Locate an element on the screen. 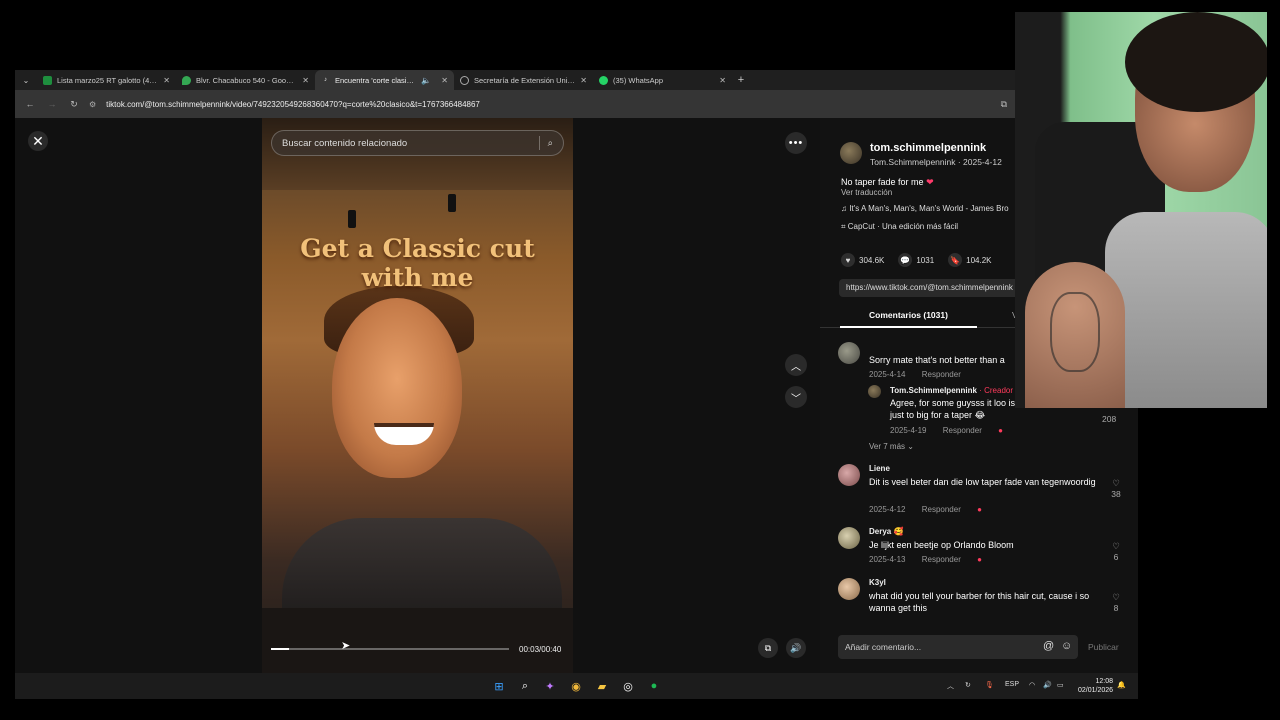 The width and height of the screenshot is (1280, 720). comment-button: 💬 1031 is located at coordinates (916, 260).